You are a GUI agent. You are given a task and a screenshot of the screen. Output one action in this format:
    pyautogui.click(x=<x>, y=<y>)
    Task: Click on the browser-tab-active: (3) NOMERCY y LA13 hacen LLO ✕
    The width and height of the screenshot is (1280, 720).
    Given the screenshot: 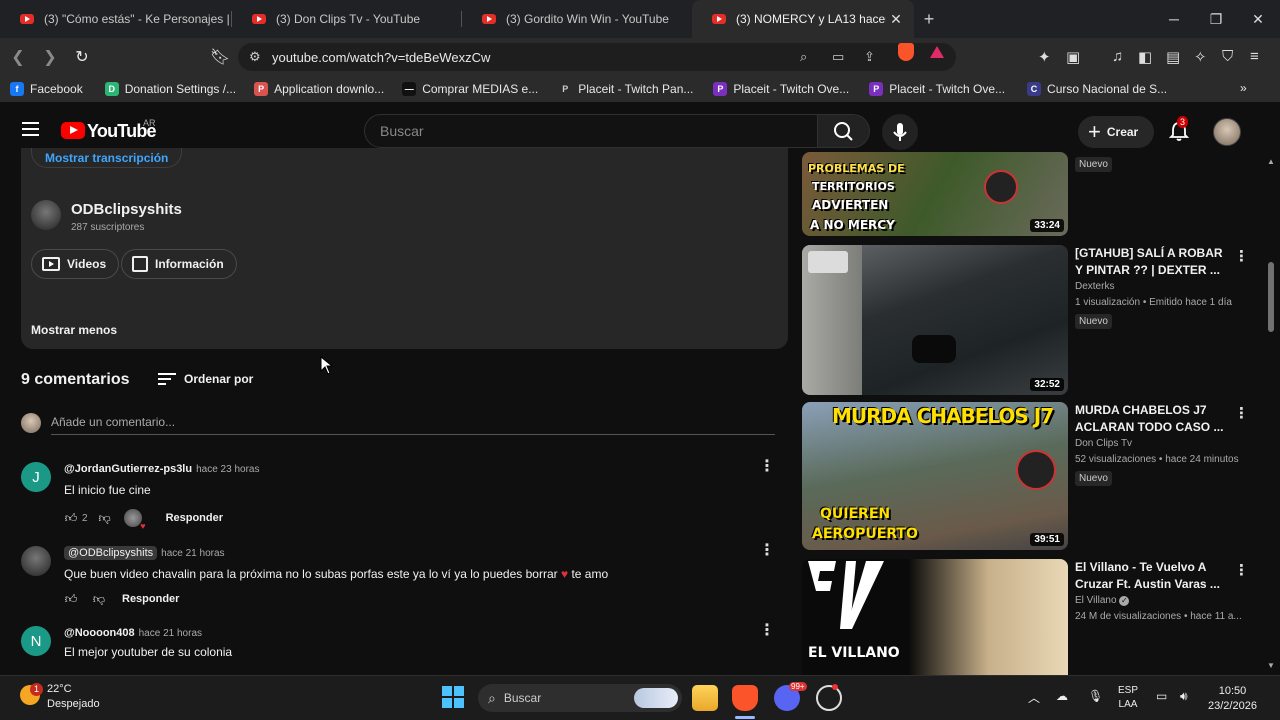 What is the action you would take?
    pyautogui.click(x=803, y=19)
    